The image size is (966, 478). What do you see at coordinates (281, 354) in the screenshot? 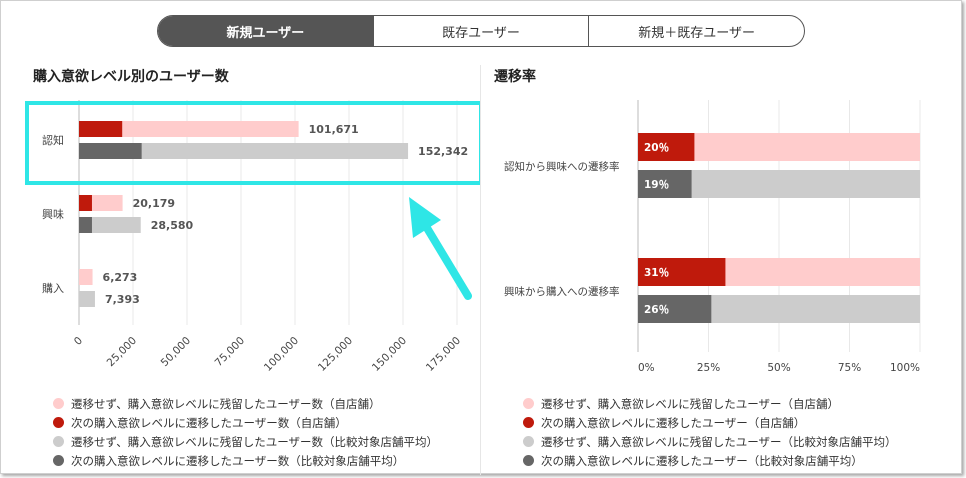
I see `x-tick-label: 100,000` at bounding box center [281, 354].